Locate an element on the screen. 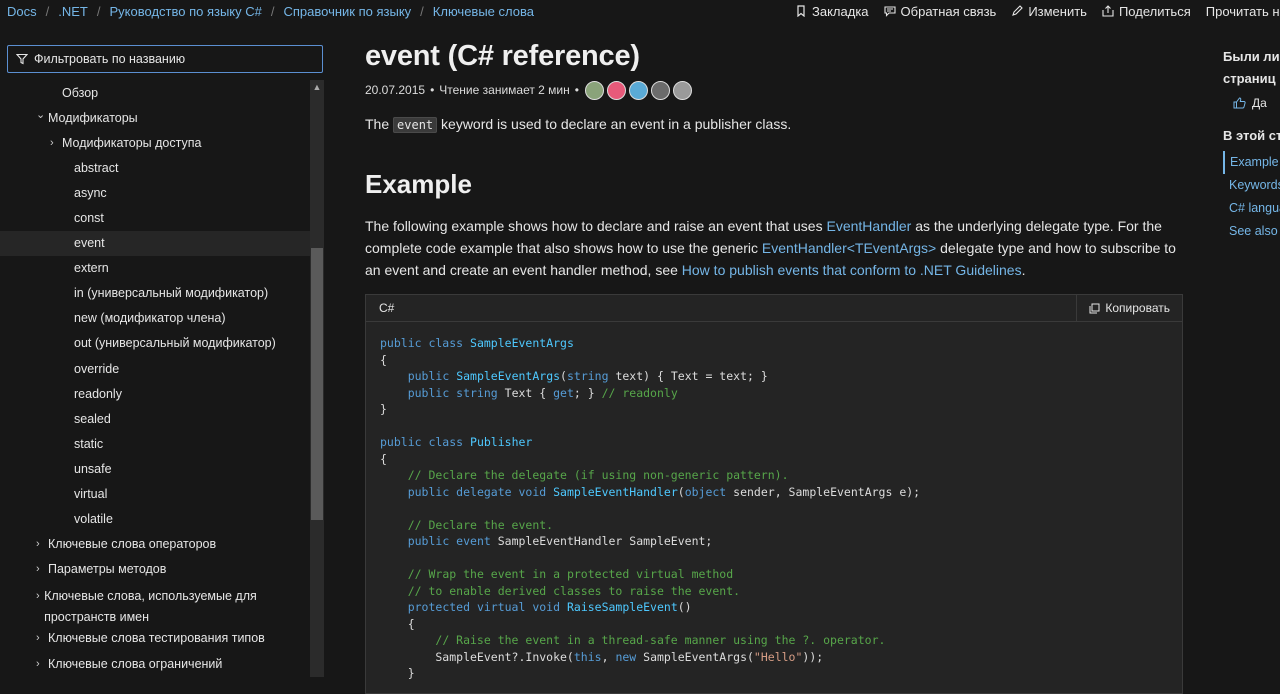  yes-button: Да is located at coordinates (1251, 103).